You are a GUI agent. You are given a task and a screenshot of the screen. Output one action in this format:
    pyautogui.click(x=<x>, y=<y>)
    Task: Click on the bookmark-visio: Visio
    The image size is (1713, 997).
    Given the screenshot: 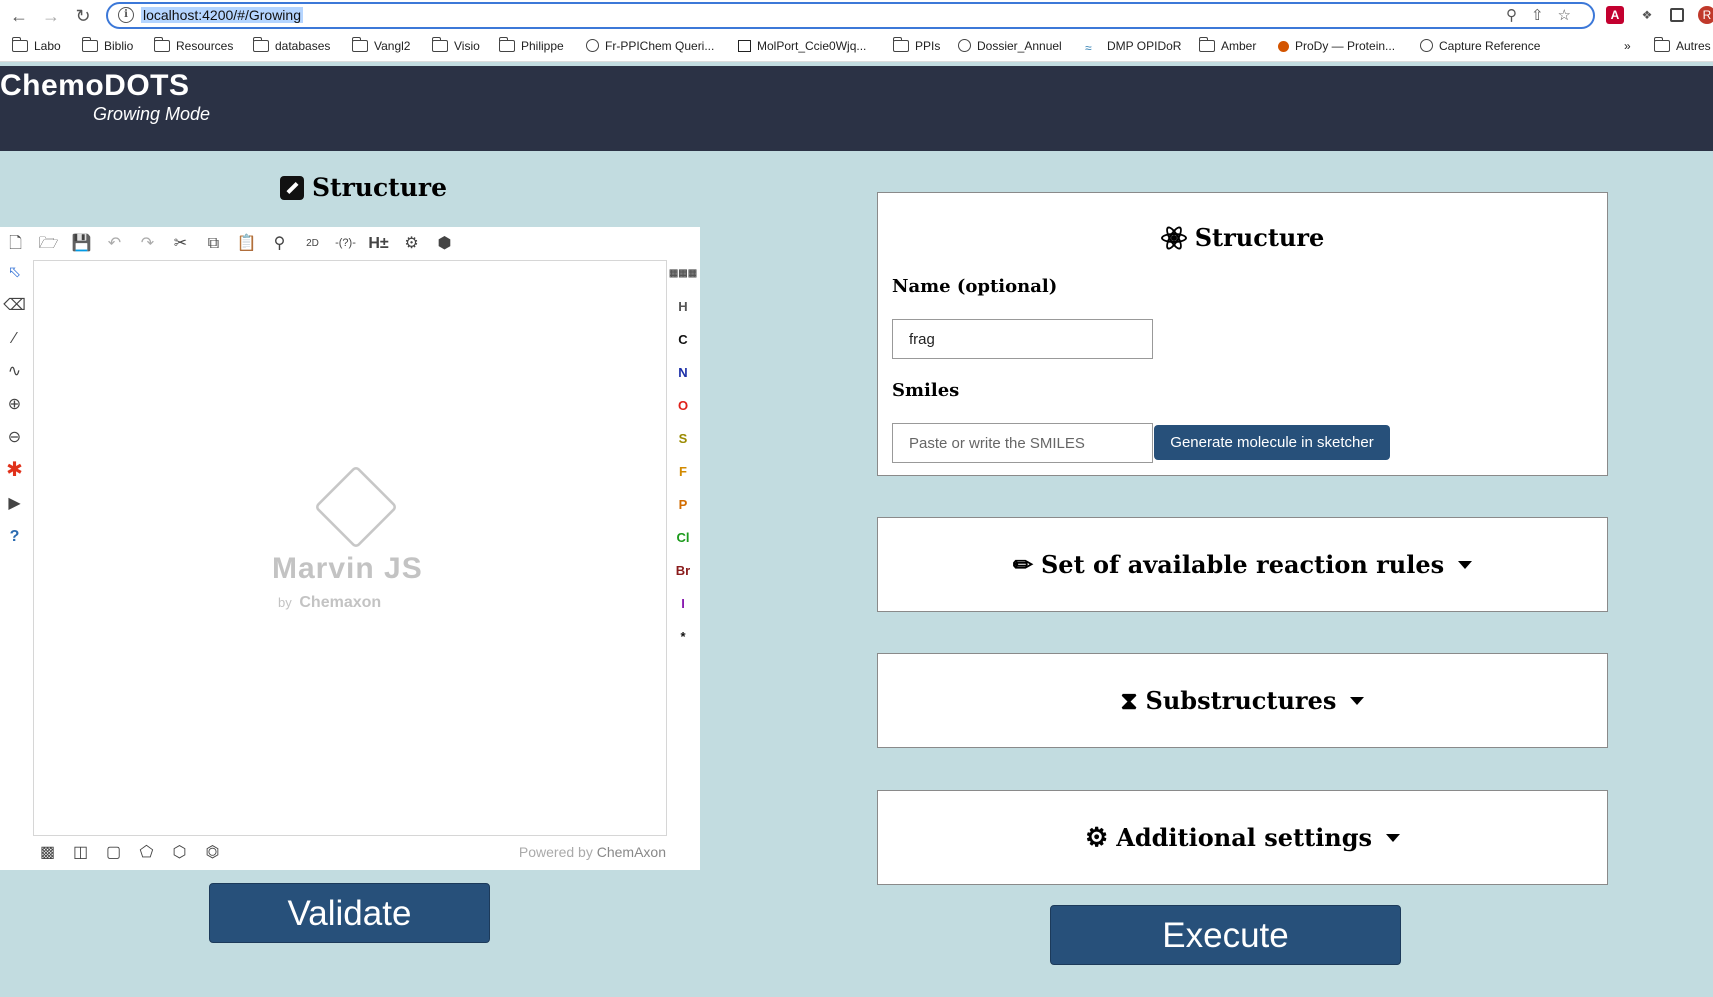 What is the action you would take?
    pyautogui.click(x=455, y=45)
    